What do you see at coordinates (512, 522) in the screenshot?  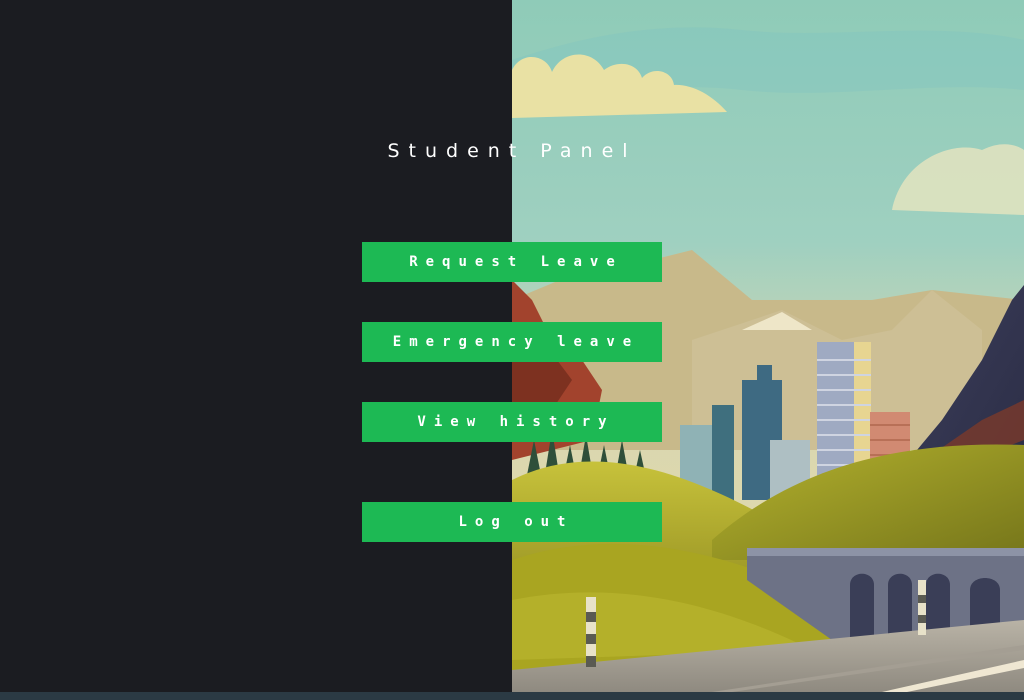 I see `log-out-button: Log out` at bounding box center [512, 522].